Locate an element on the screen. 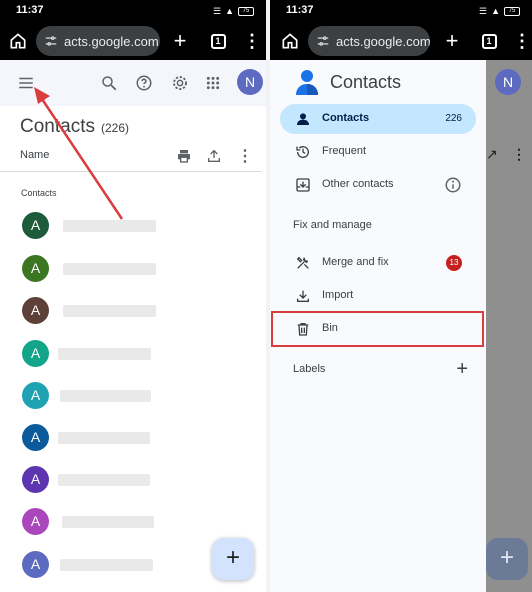 This screenshot has width=532, height=592. nav-item-contacts: Contacts 226 is located at coordinates (378, 119).